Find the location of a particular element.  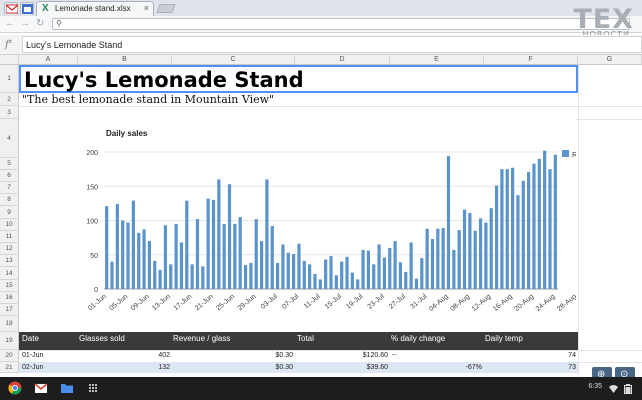

row-header-6: 6 is located at coordinates (9, 176).